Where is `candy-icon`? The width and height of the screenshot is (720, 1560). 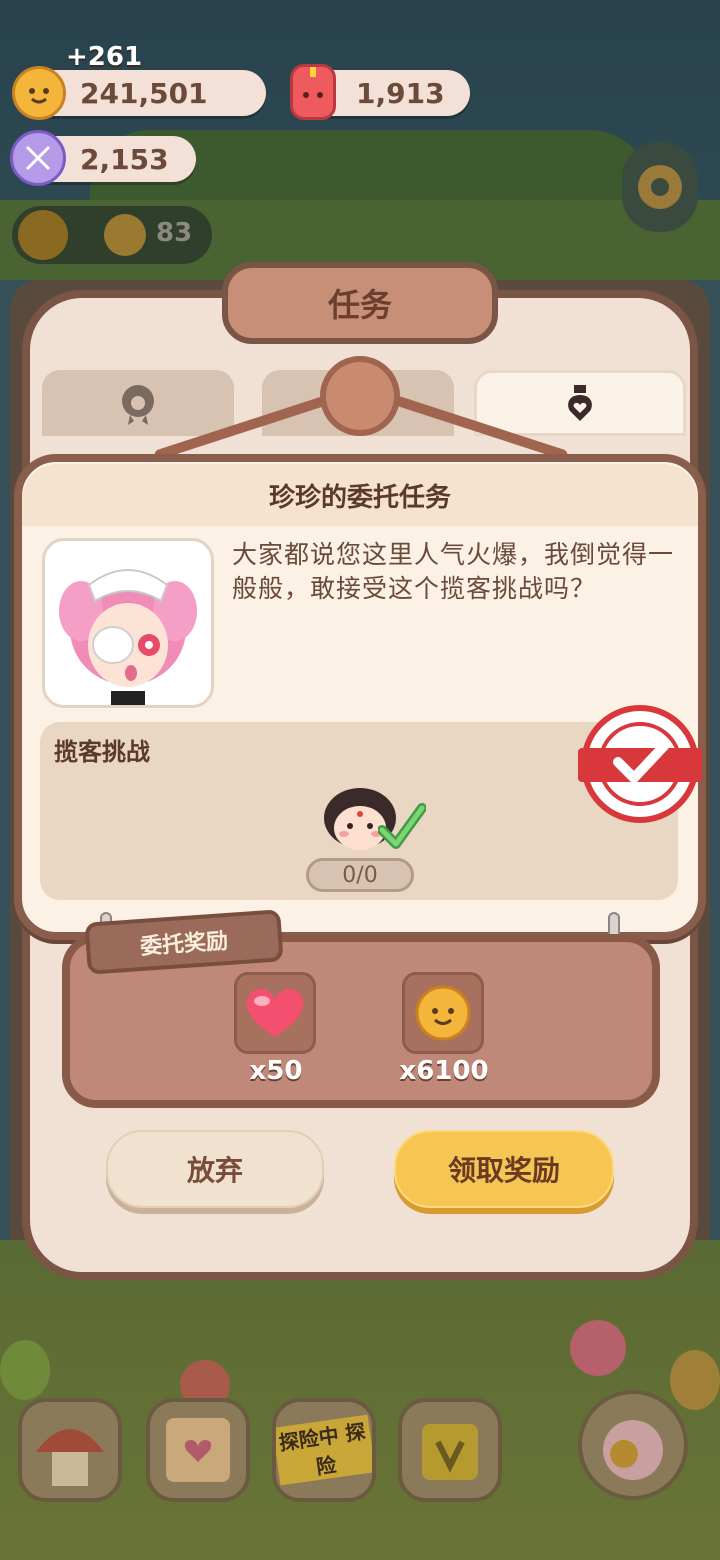 candy-icon is located at coordinates (38, 158).